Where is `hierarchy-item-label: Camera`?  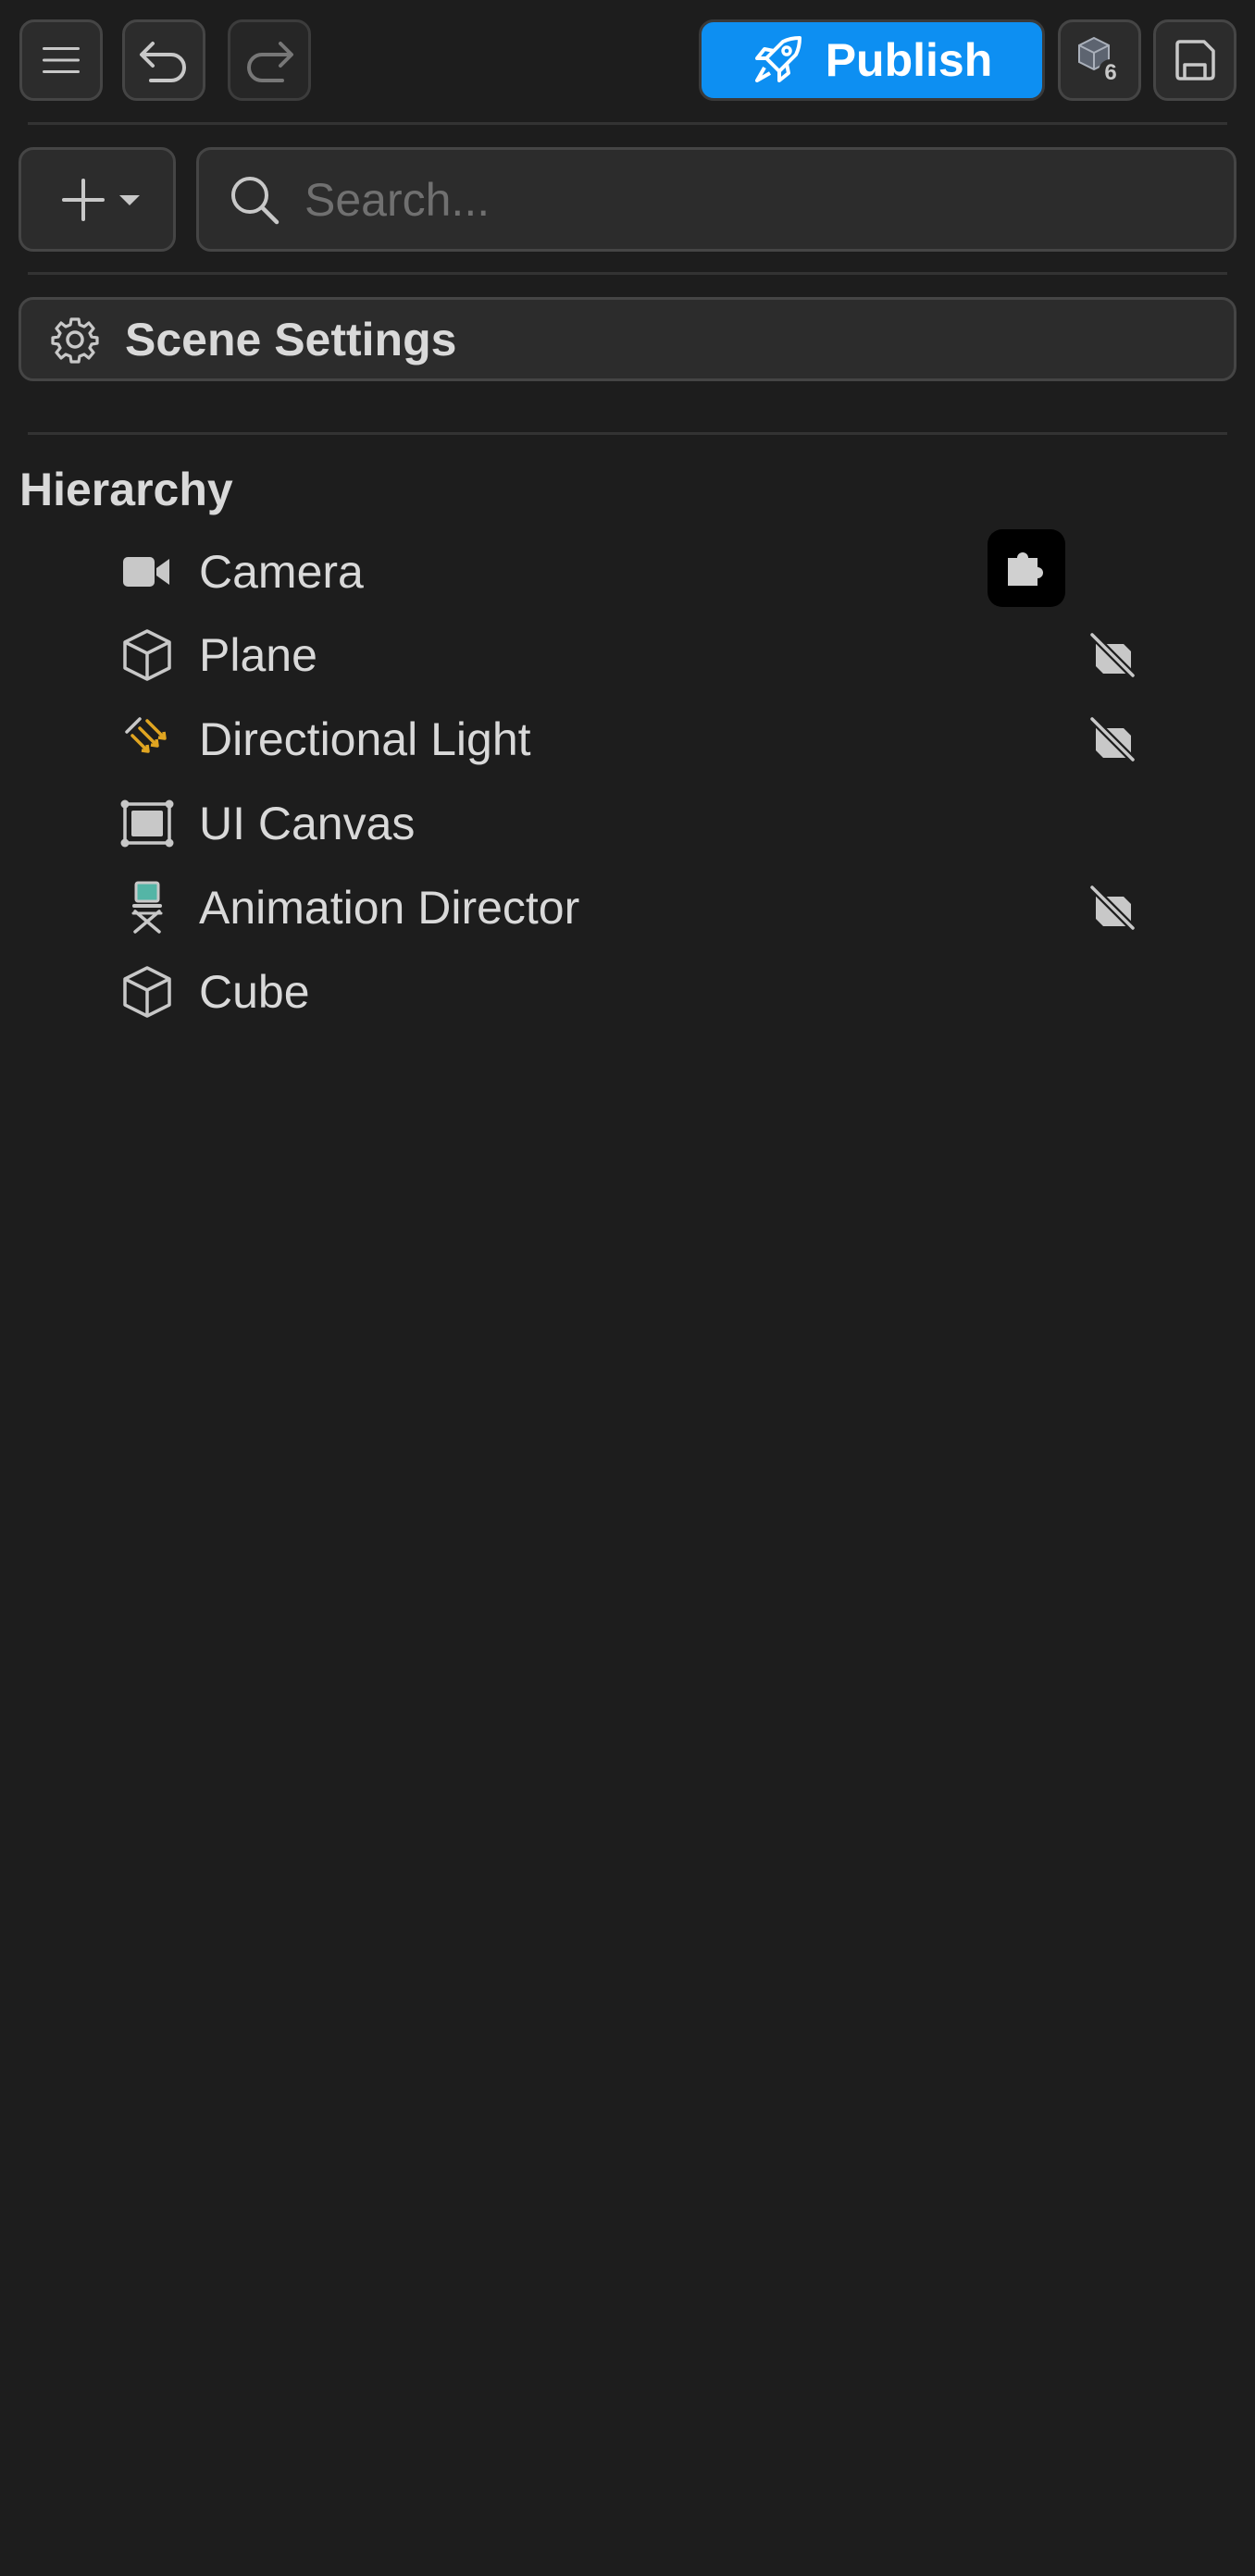 hierarchy-item-label: Camera is located at coordinates (281, 572).